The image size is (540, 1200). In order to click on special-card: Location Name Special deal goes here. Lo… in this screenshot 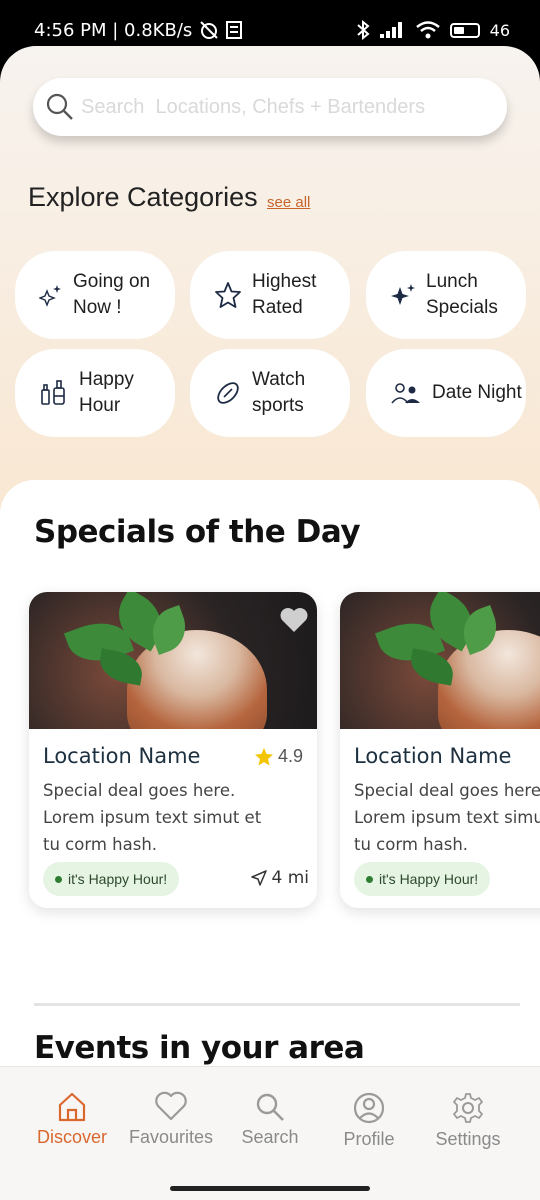, I will do `click(440, 750)`.